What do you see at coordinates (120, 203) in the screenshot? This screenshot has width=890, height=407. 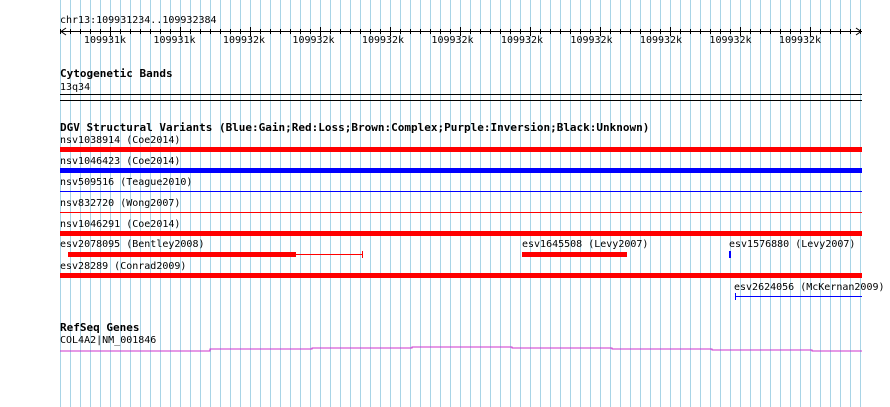 I see `variant-label: nsv832720 (Wong2007)` at bounding box center [120, 203].